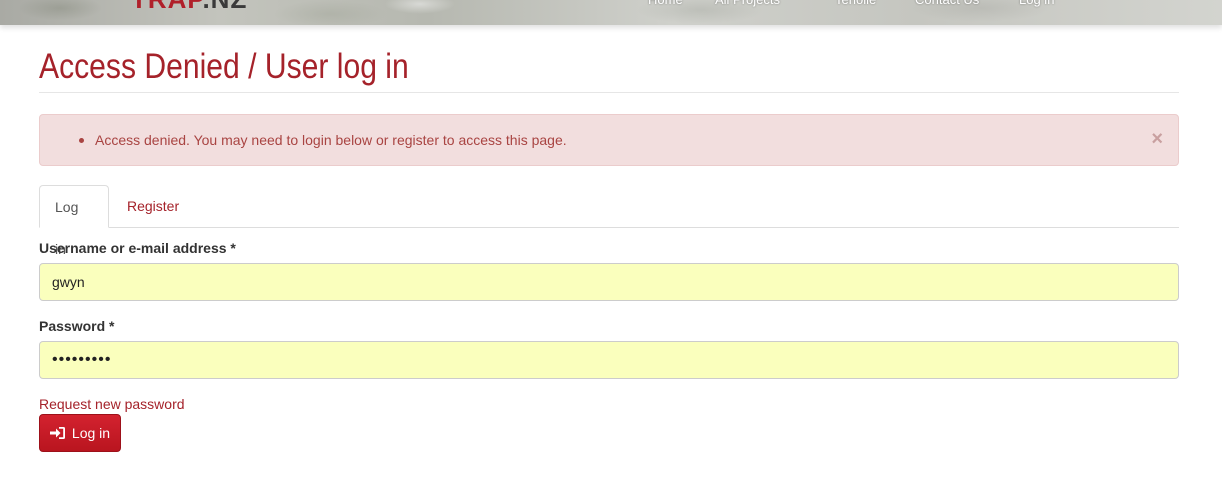  Describe the element at coordinates (609, 360) in the screenshot. I see `password-input` at that location.